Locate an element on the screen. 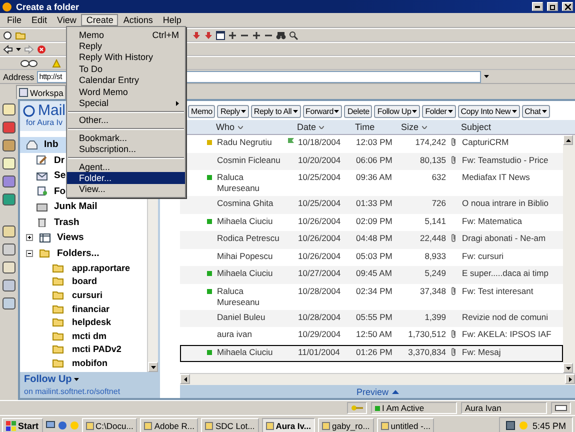 Image resolution: width=575 pixels, height=432 pixels. time-cell-text: 01:33 PM is located at coordinates (375, 203).